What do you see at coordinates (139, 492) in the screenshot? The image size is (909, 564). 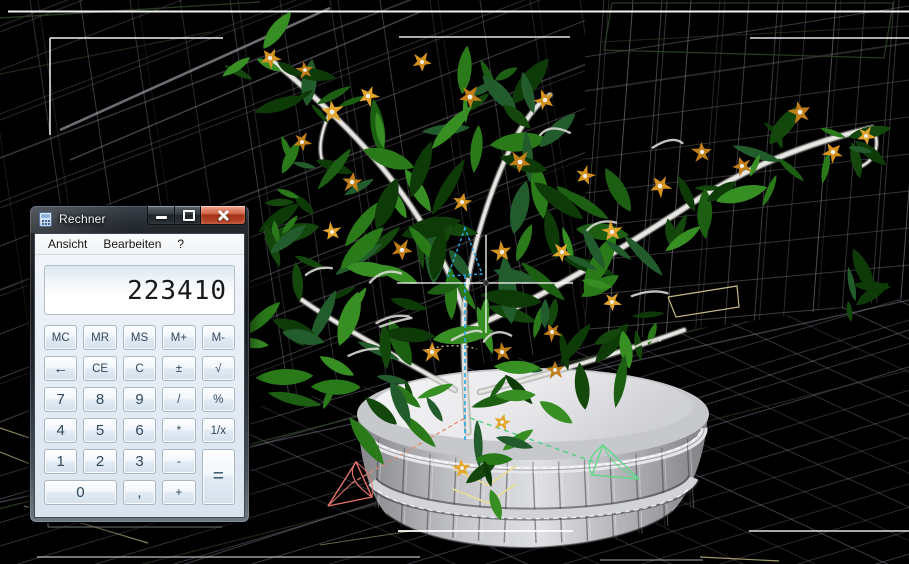 I see `calc-key-decimal: ,` at bounding box center [139, 492].